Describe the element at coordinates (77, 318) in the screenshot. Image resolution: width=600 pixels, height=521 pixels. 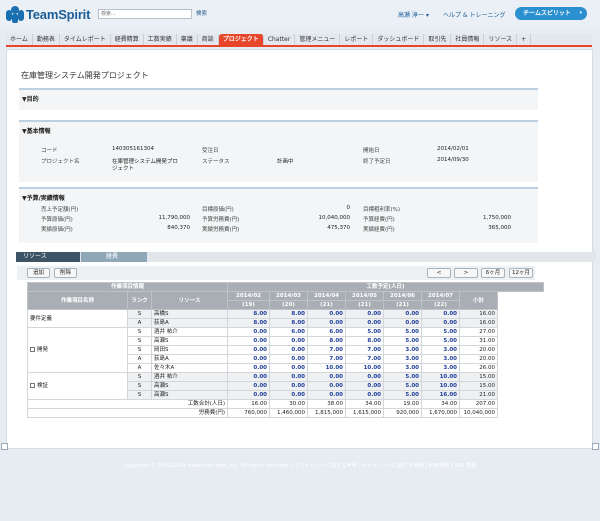
I see `work-item-cell: 要件定義` at that location.